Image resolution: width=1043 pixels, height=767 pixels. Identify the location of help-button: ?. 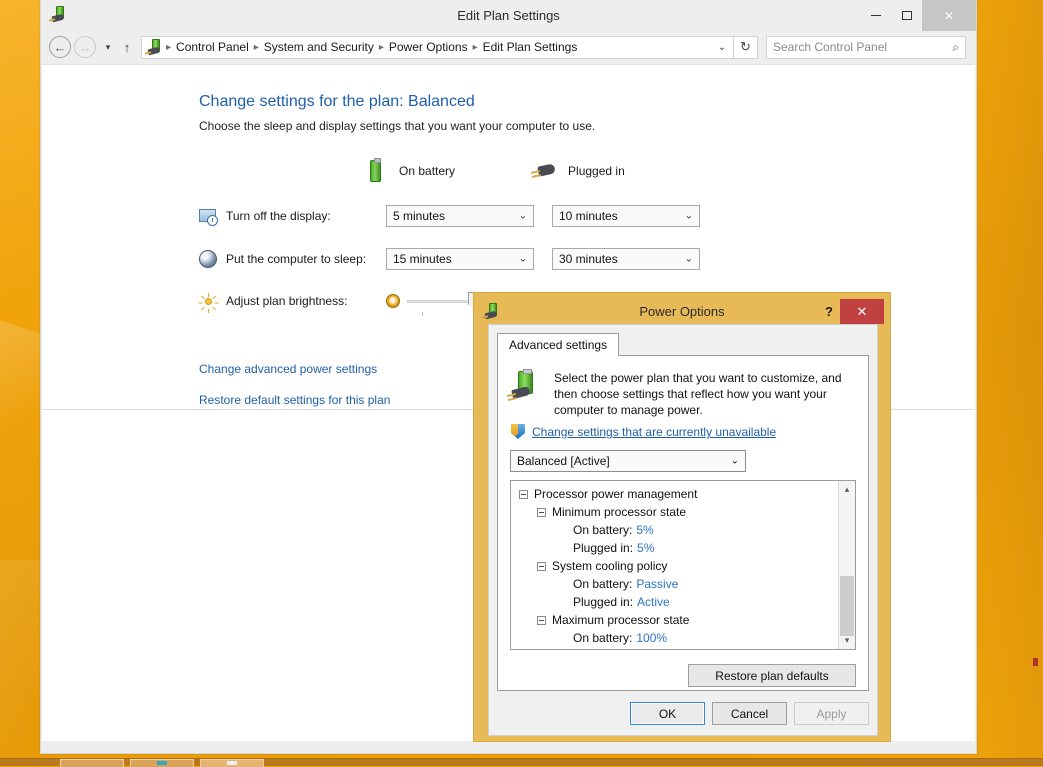
(829, 311).